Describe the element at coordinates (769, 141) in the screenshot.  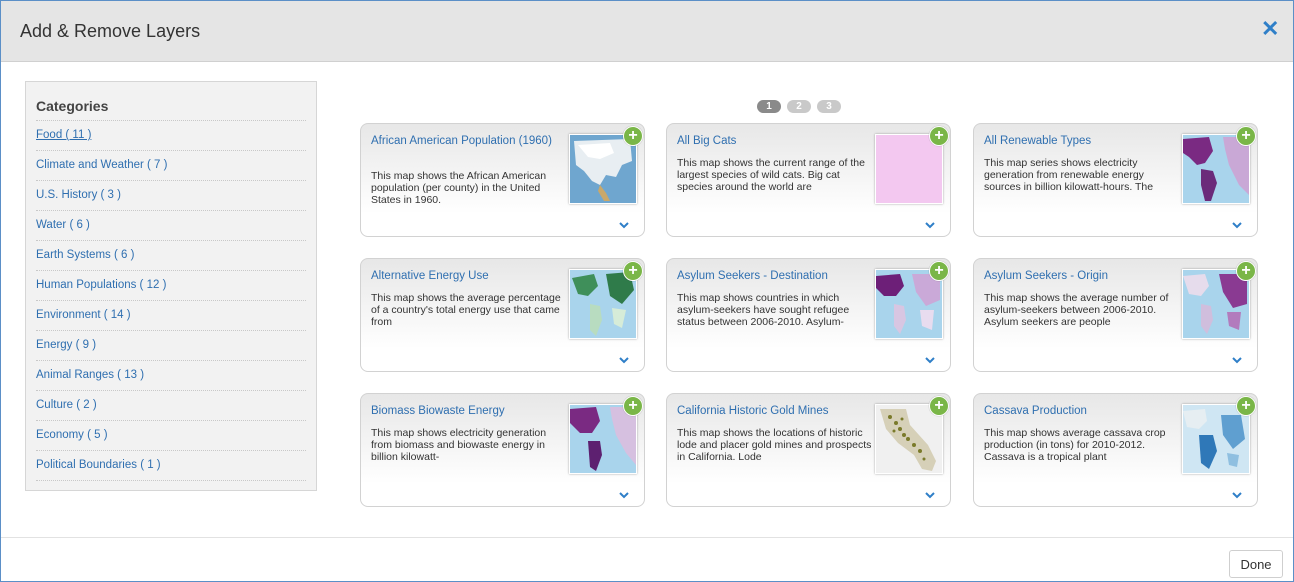
I see `layer-title: All Big Cats` at that location.